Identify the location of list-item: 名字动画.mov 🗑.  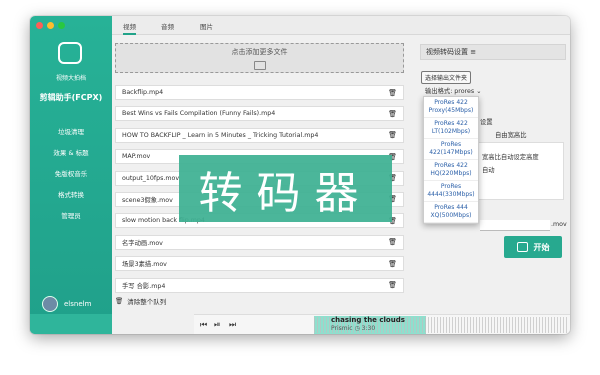
(259, 242).